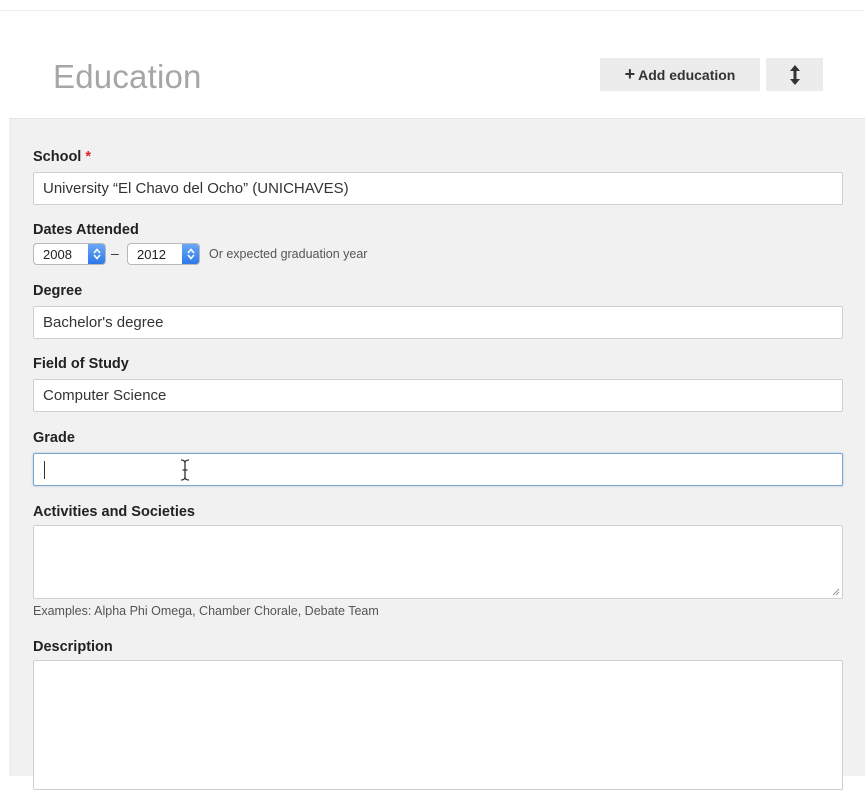 The height and width of the screenshot is (790, 865). I want to click on end-year-select: 2012, so click(163, 254).